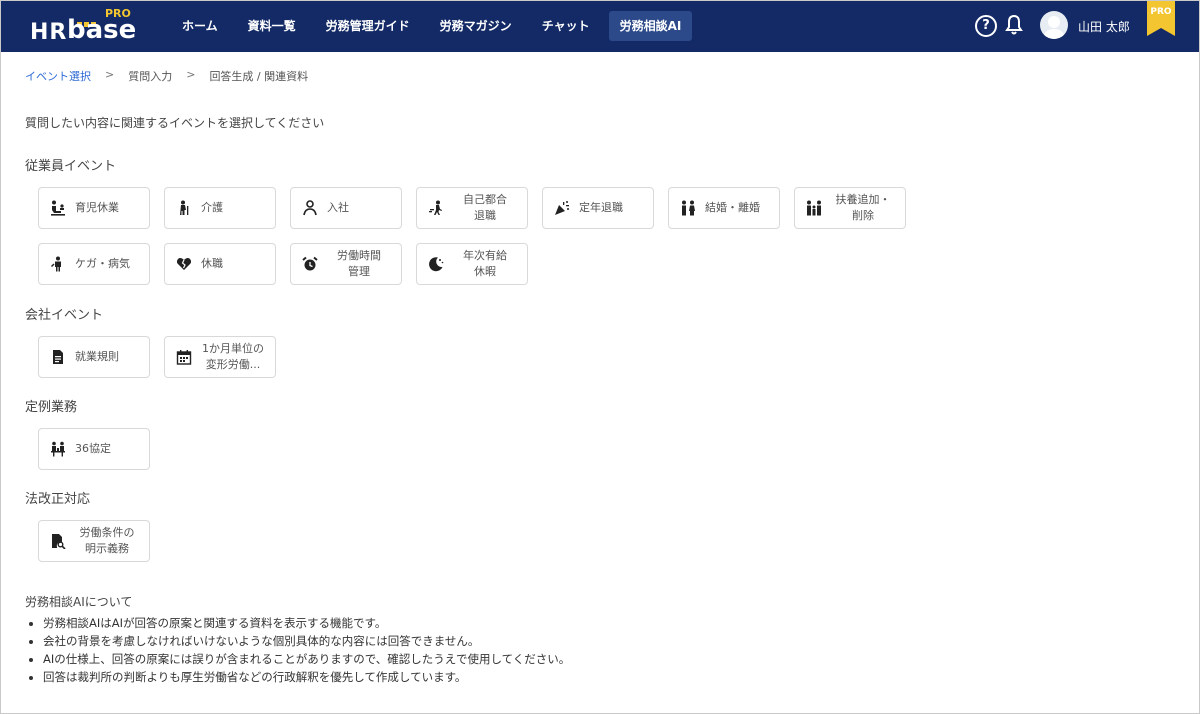 Image resolution: width=1200 pixels, height=714 pixels. I want to click on bell-icon, so click(1014, 25).